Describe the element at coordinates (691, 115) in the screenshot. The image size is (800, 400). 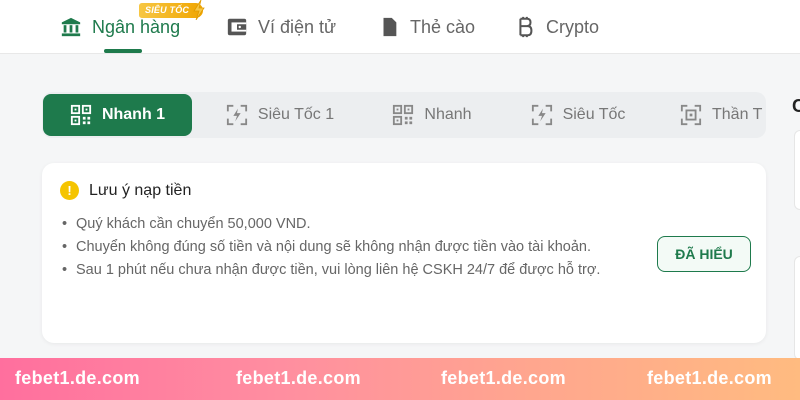
I see `scan-frame-icon` at that location.